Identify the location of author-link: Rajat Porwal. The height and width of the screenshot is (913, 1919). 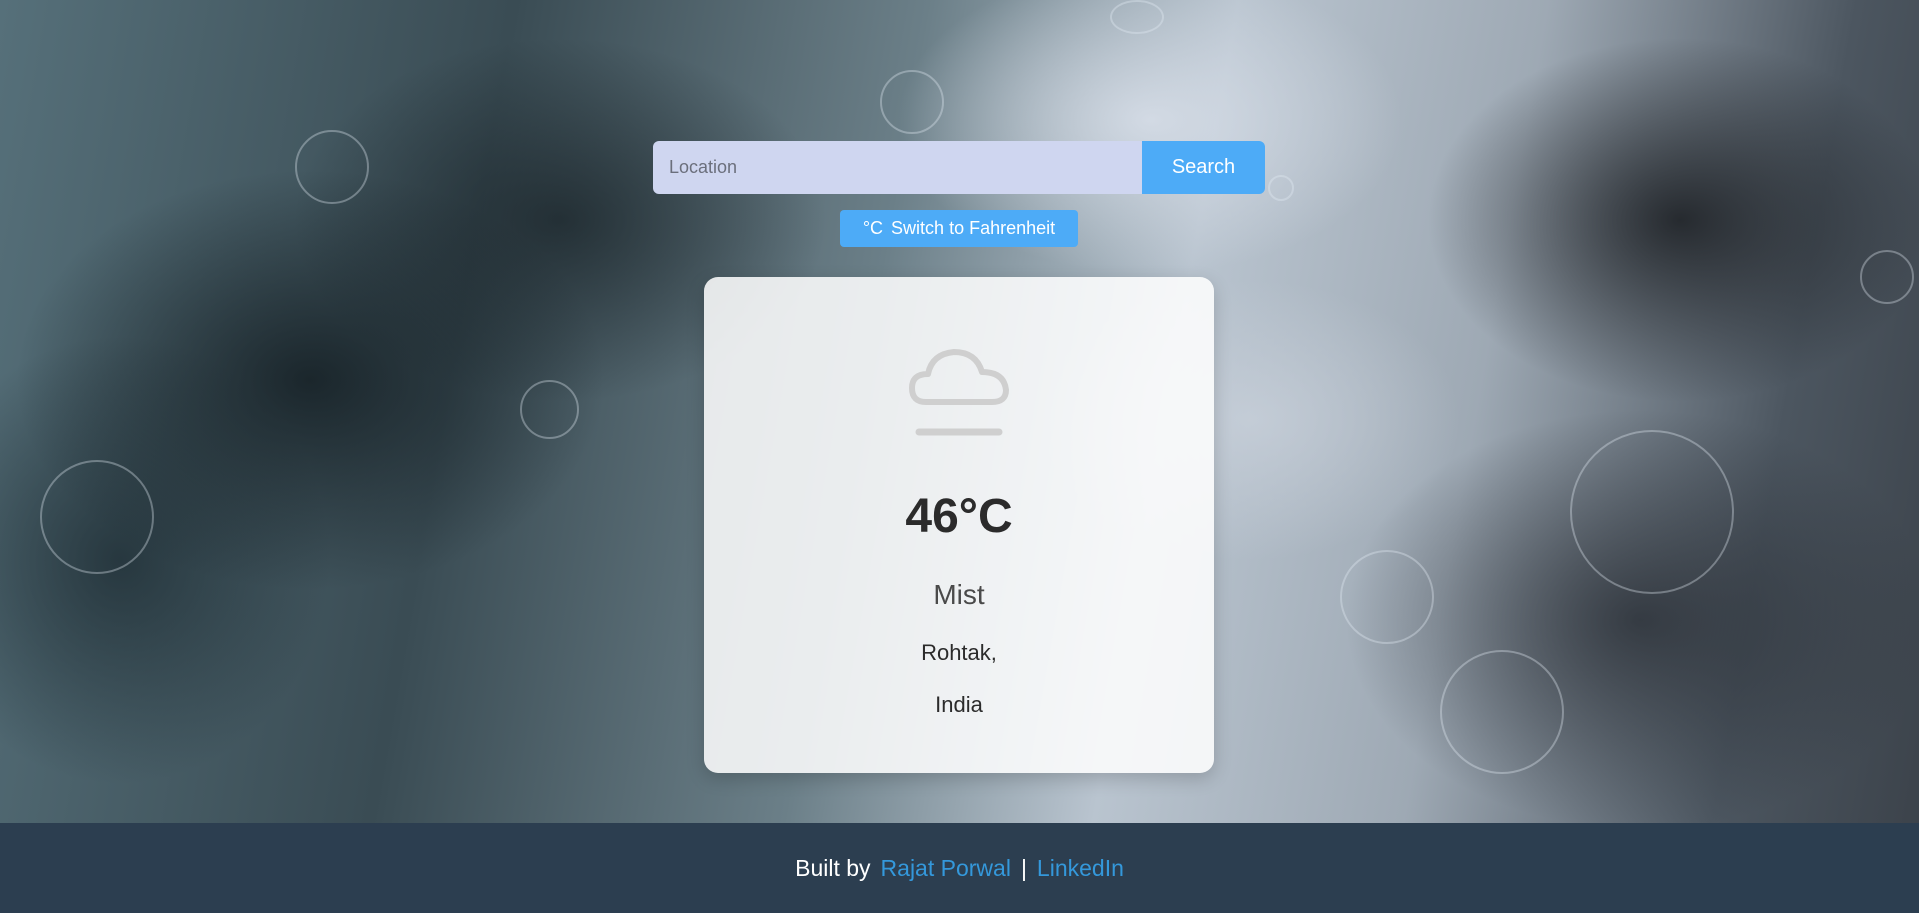
(946, 868).